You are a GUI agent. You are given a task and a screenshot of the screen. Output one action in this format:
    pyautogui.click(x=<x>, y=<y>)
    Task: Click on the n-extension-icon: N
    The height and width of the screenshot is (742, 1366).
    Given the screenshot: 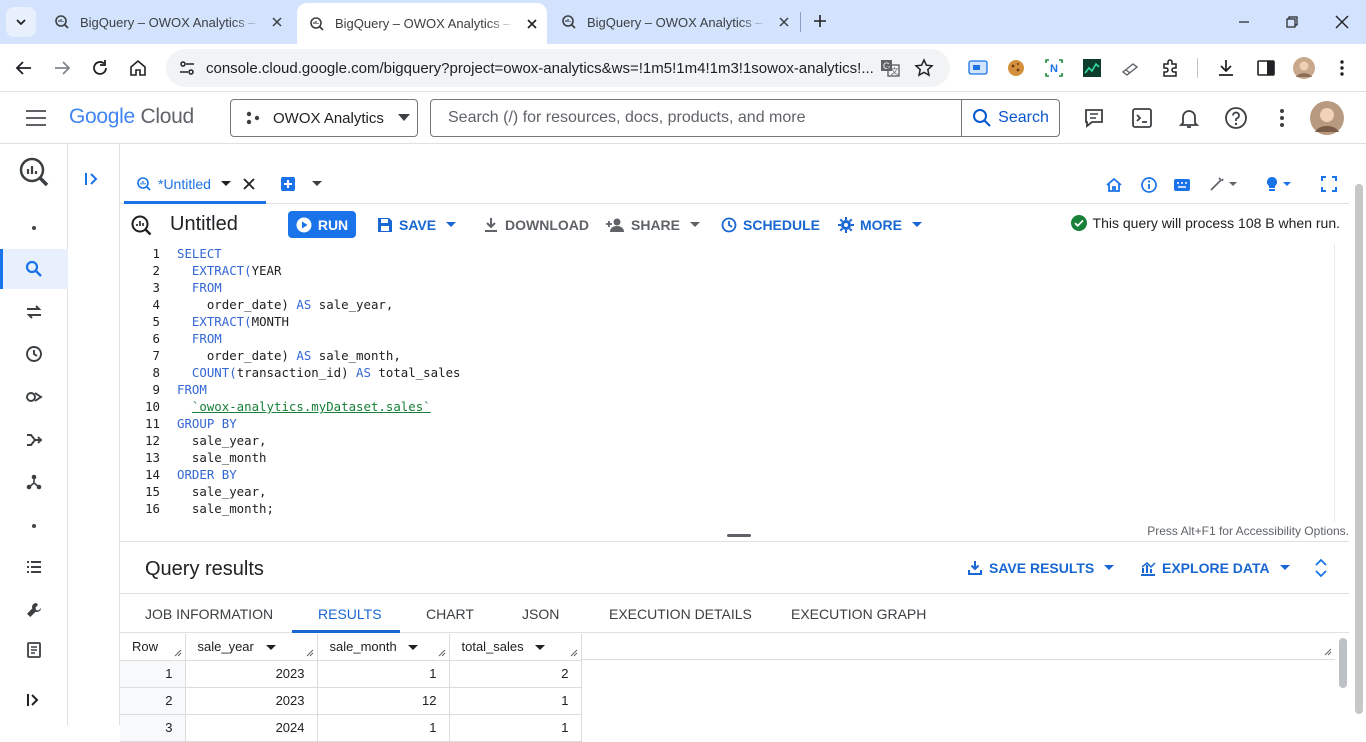 What is the action you would take?
    pyautogui.click(x=1054, y=68)
    